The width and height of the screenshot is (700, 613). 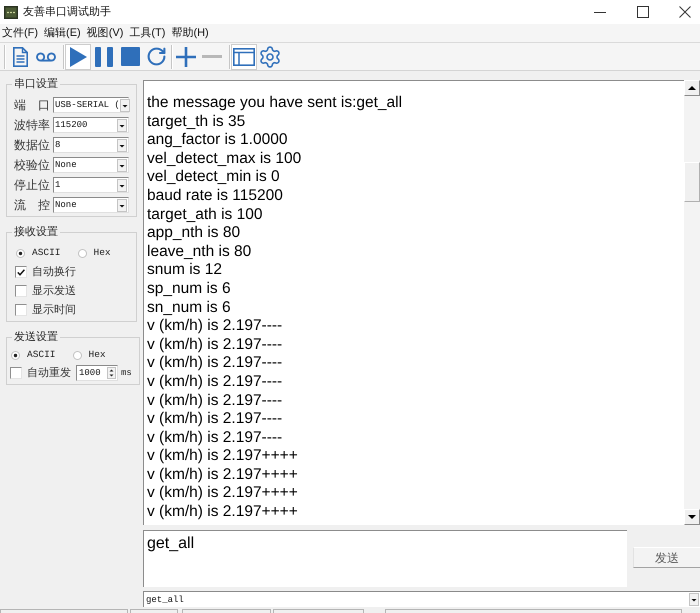 I want to click on dropdown-field: USB-SERIAL (, so click(x=91, y=105).